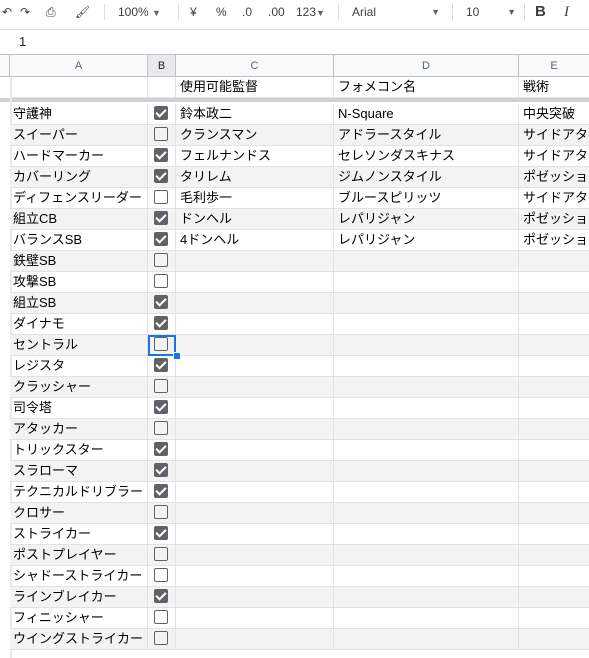  Describe the element at coordinates (426, 198) in the screenshot. I see `cell-d: ブルースピリッツ` at that location.